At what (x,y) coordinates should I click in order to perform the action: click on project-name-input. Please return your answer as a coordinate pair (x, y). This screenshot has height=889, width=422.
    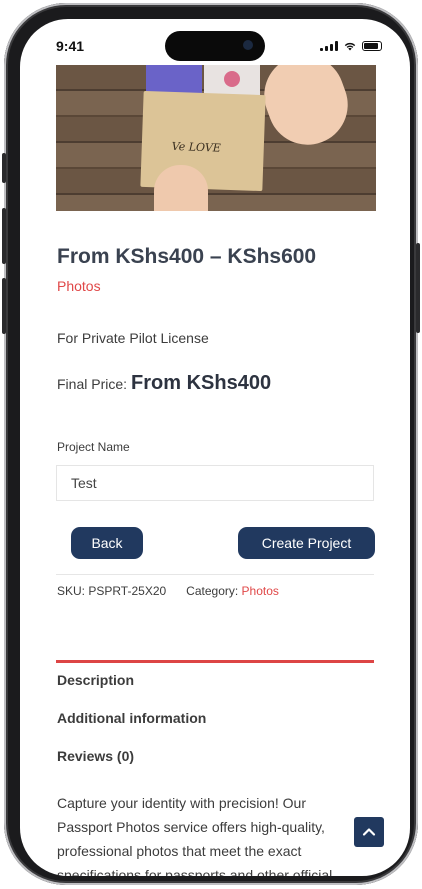
    Looking at the image, I should click on (215, 483).